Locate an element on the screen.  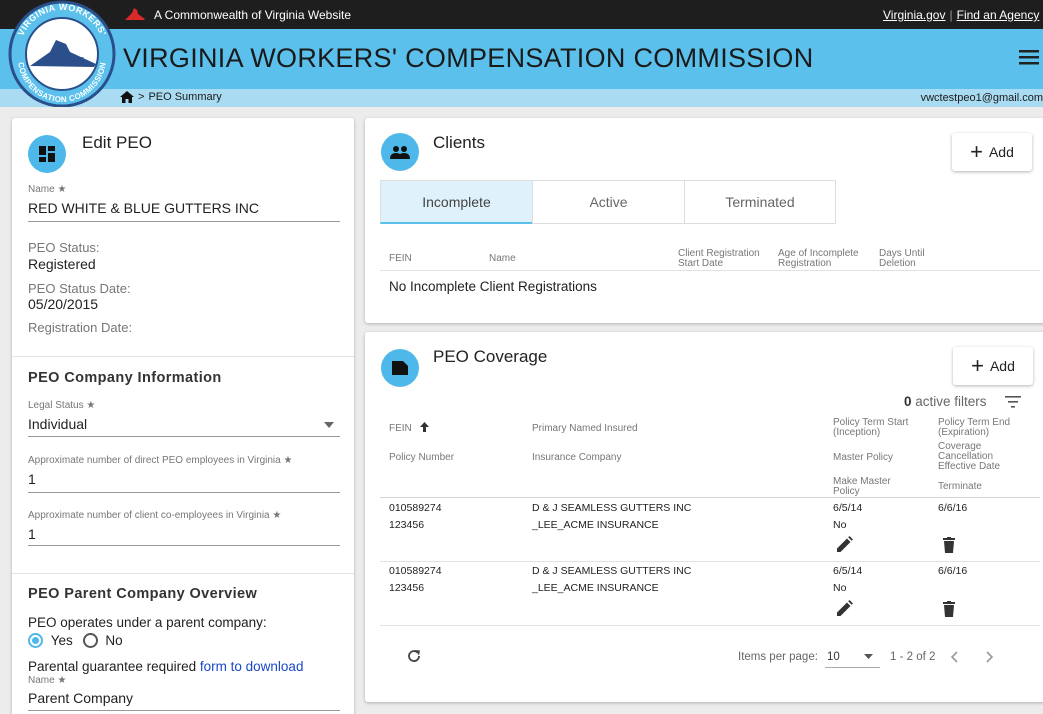
parent-name-input: Parent Company is located at coordinates (80, 698).